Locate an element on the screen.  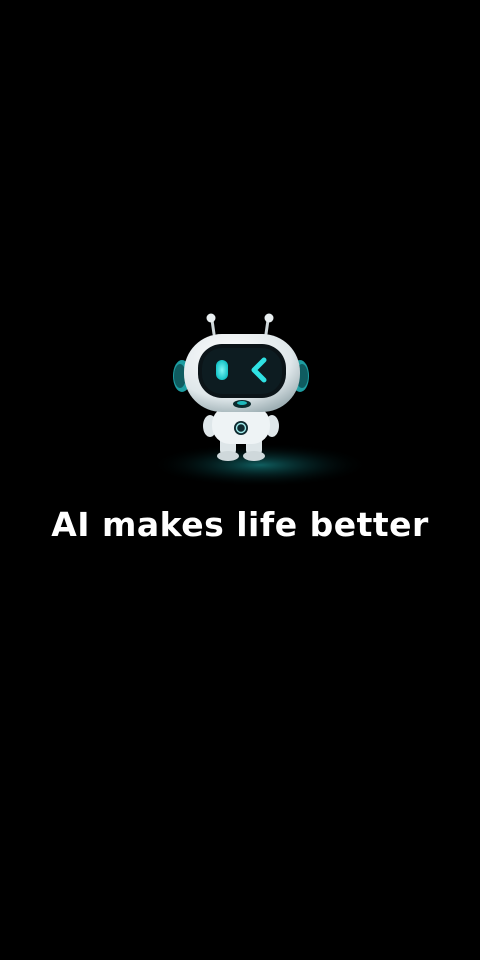
eye-left is located at coordinates (222, 370).